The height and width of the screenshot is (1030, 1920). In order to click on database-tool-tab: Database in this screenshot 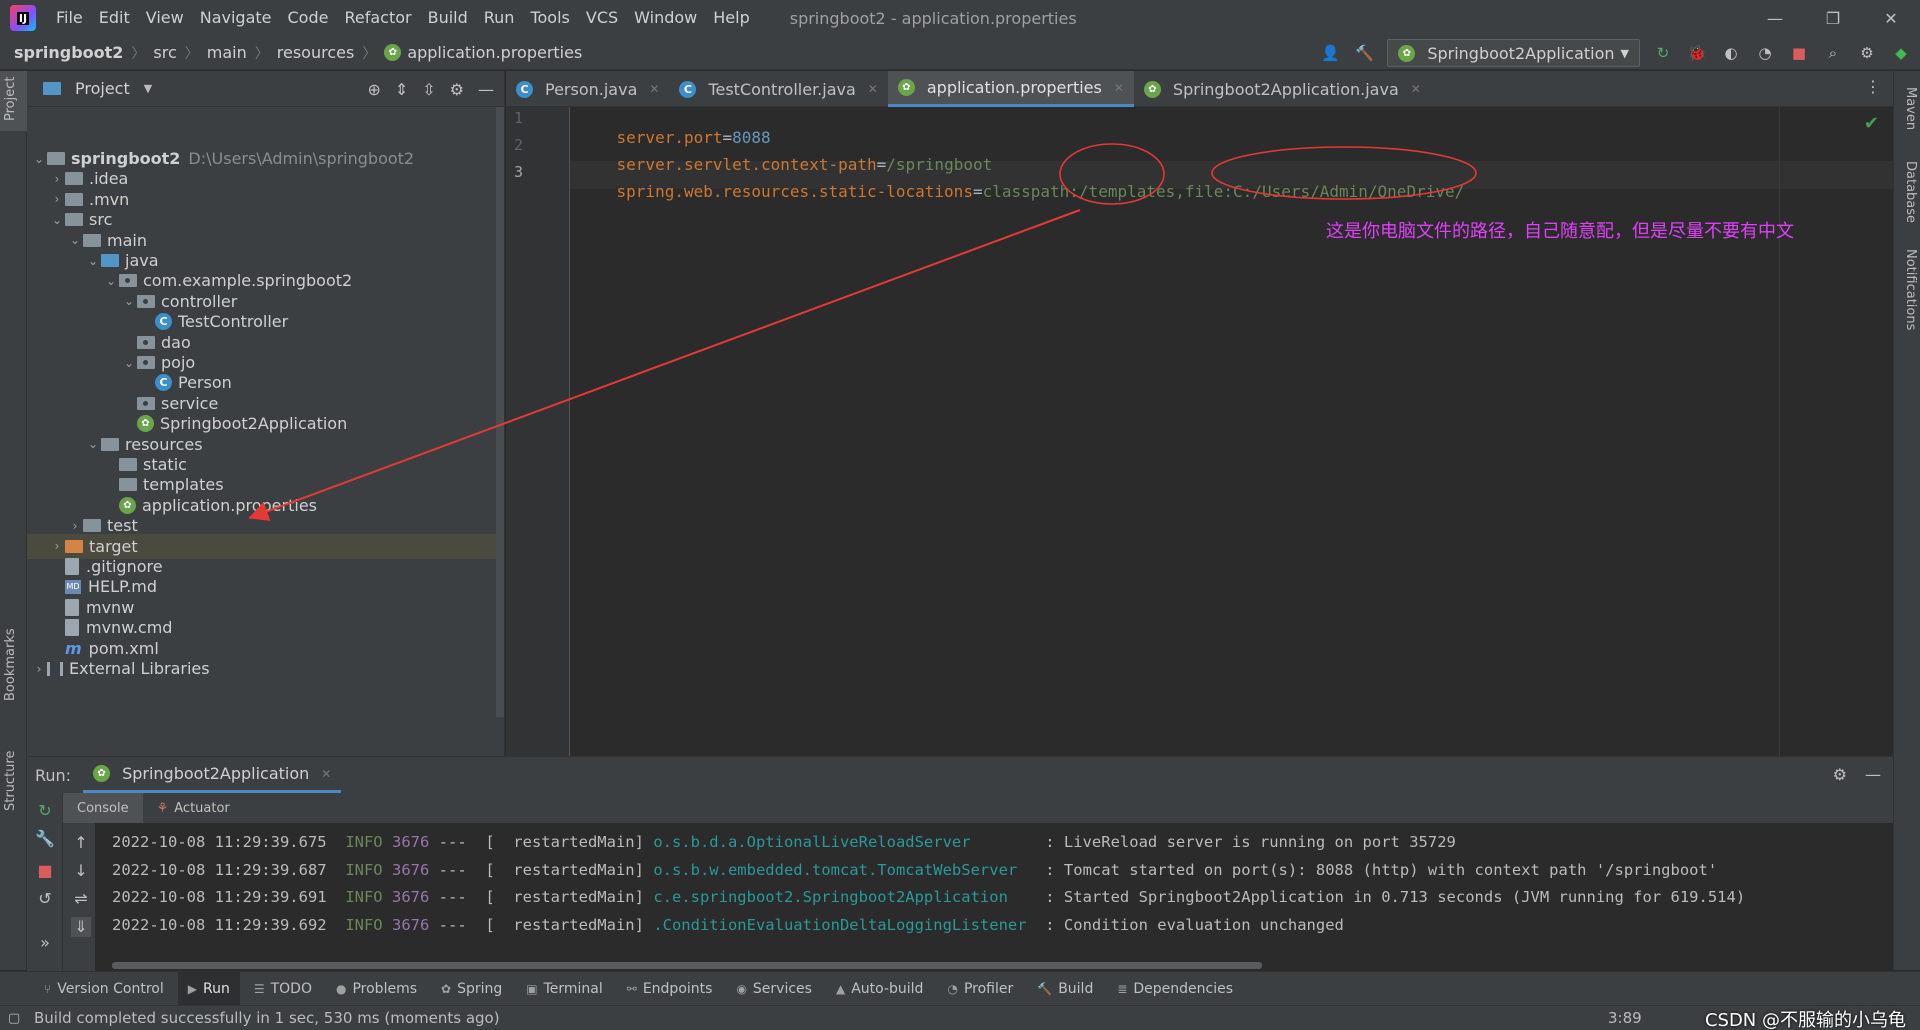, I will do `click(1910, 192)`.